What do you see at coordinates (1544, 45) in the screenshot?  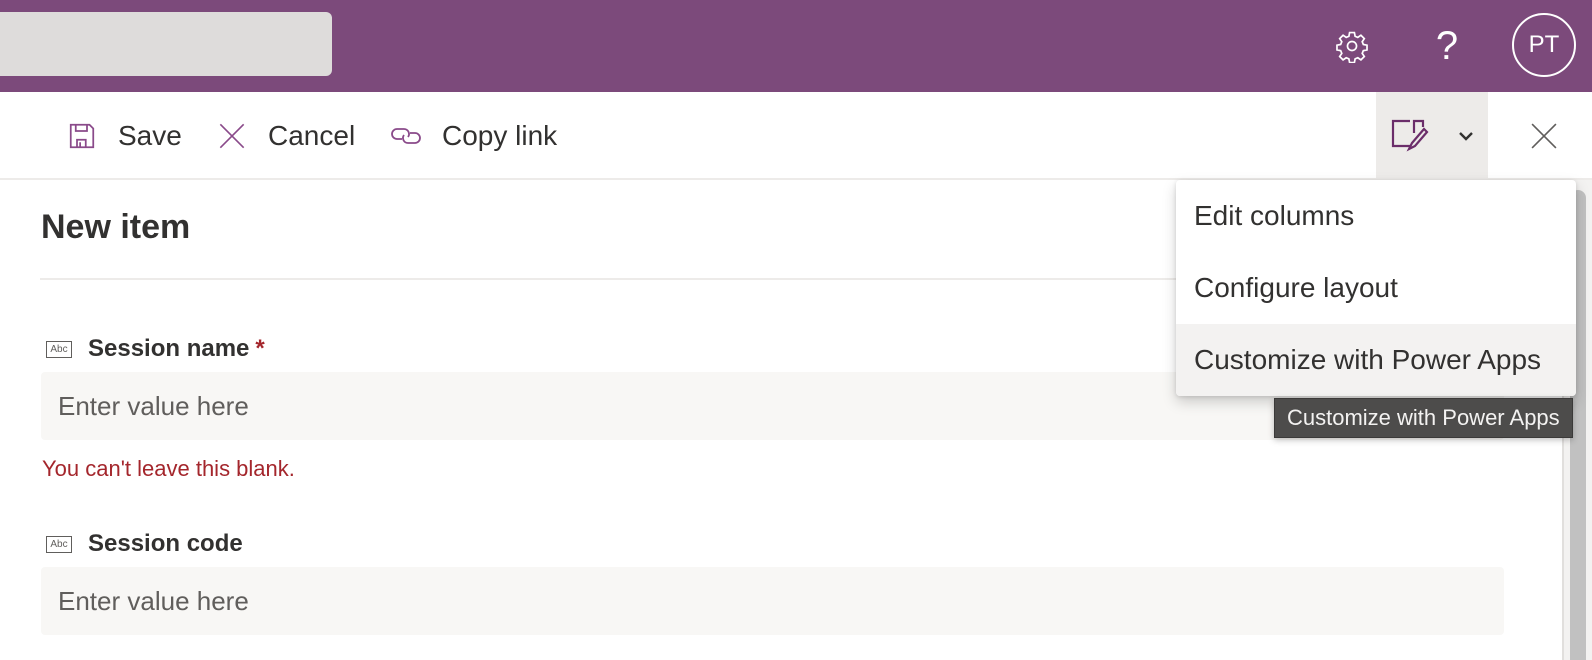 I see `avatar: PT` at bounding box center [1544, 45].